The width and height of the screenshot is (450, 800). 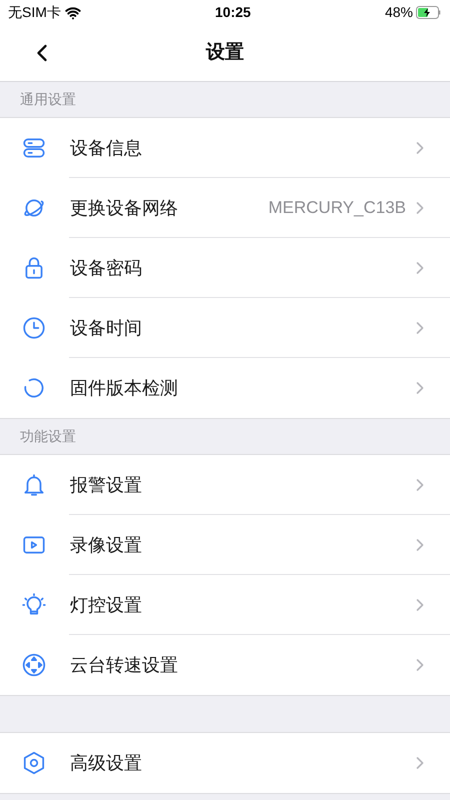 What do you see at coordinates (34, 763) in the screenshot?
I see `hexagon-icon` at bounding box center [34, 763].